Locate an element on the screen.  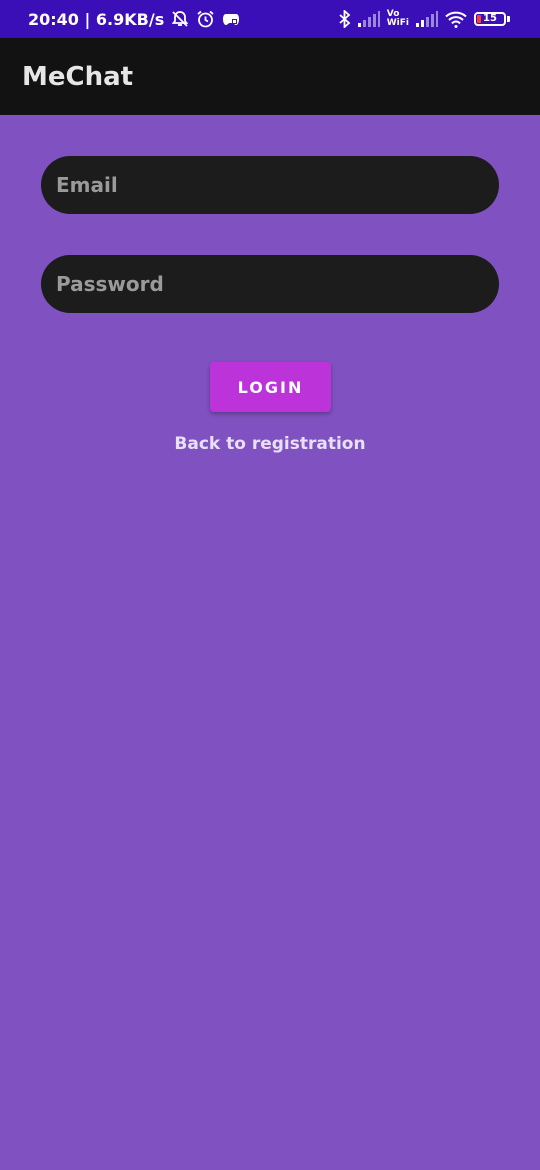
time-and-speed: 20:40 | 6.9KB/s is located at coordinates (96, 19).